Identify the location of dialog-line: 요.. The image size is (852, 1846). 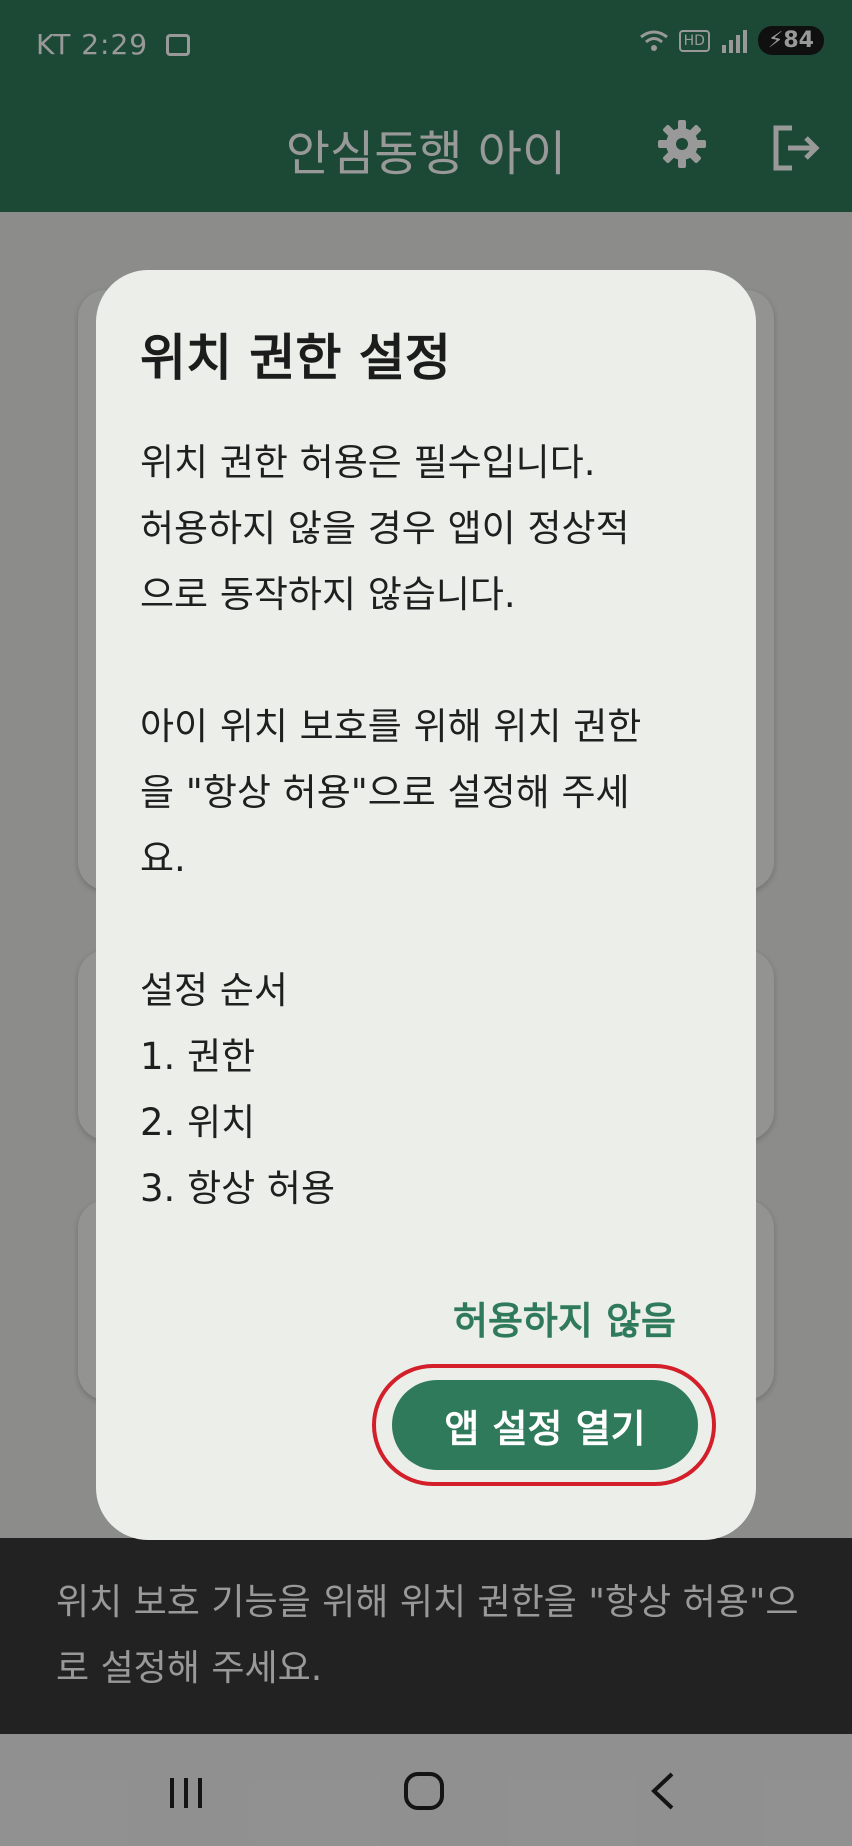
(163, 858).